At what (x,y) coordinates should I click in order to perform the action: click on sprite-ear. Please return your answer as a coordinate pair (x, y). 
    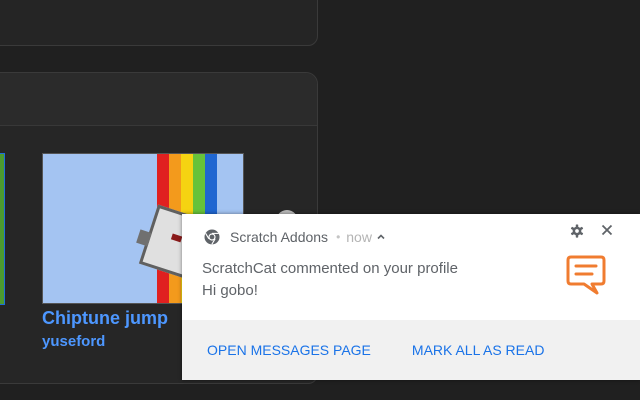
    Looking at the image, I should click on (144, 238).